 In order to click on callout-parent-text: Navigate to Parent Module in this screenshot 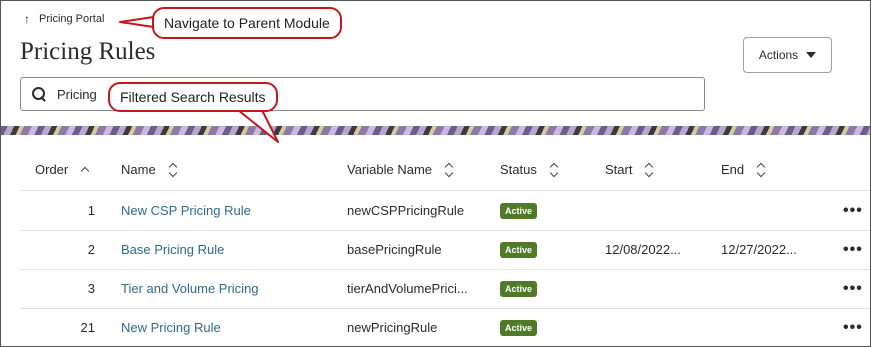, I will do `click(247, 23)`.